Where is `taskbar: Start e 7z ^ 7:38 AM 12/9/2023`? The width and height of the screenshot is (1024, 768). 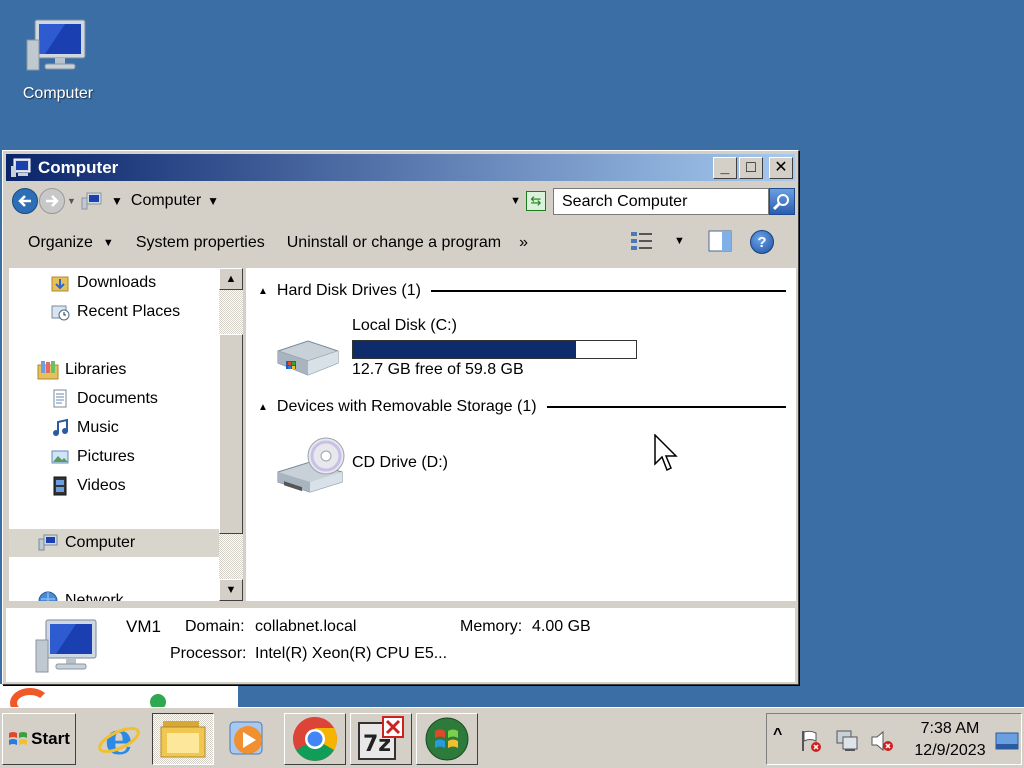
taskbar: Start e 7z ^ 7:38 AM 12/9/2023 is located at coordinates (512, 737).